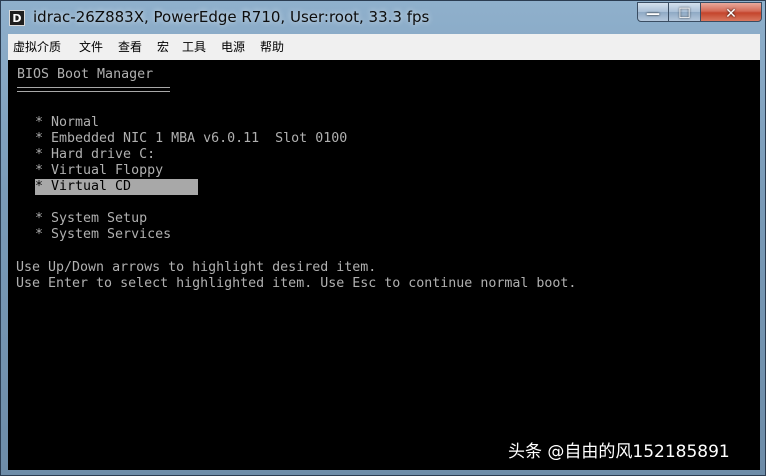  What do you see at coordinates (93, 89) in the screenshot?
I see `header-underline` at bounding box center [93, 89].